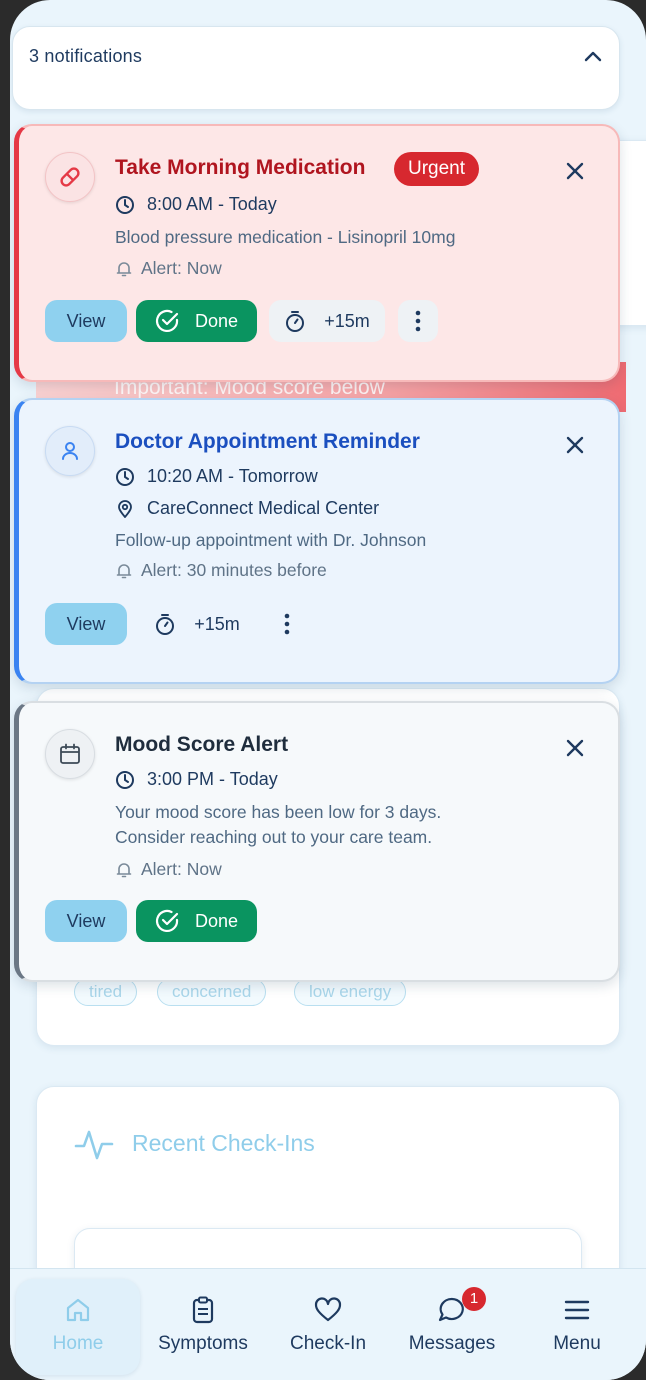  Describe the element at coordinates (70, 451) in the screenshot. I see `user-icon` at that location.